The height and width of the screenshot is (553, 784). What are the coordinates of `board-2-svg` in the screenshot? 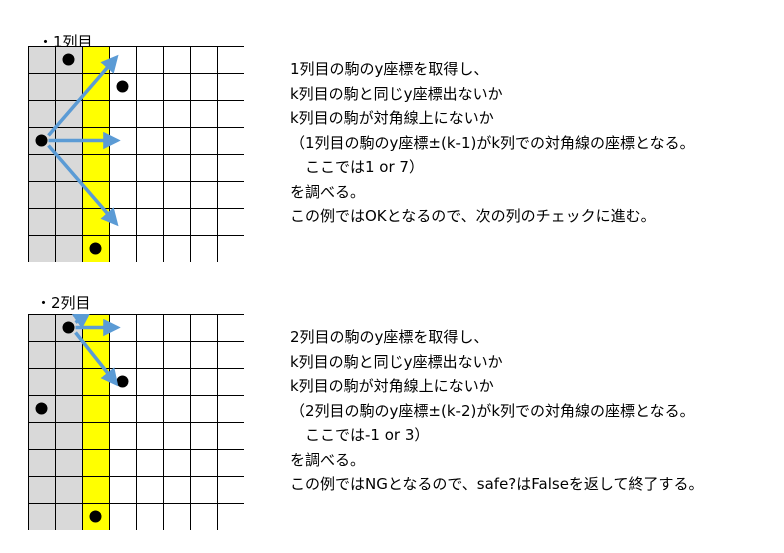 It's located at (136, 422).